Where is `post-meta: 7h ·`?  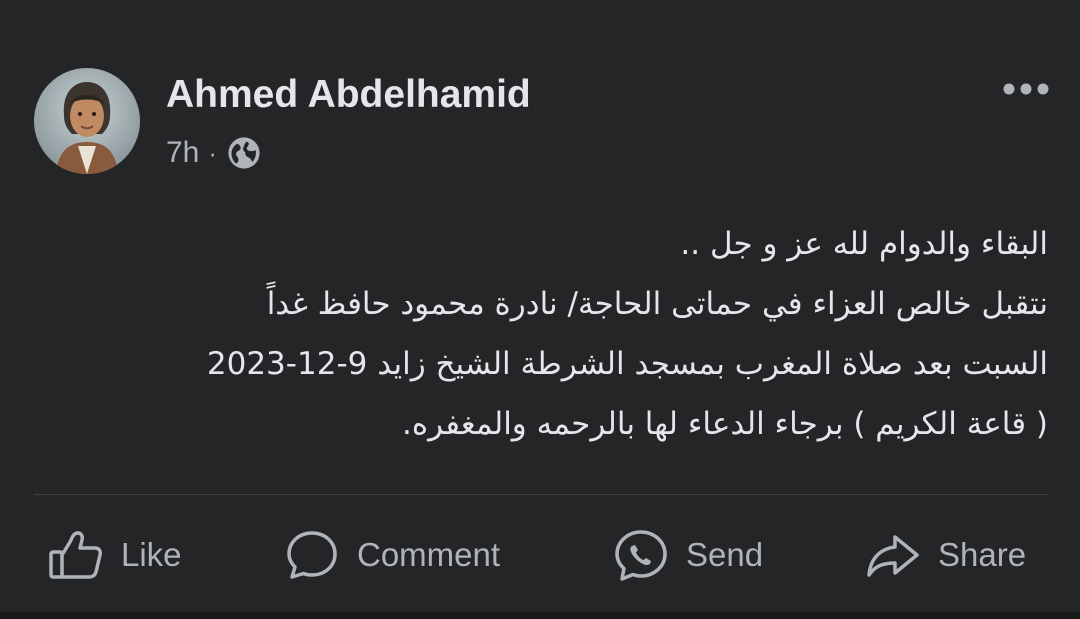 post-meta: 7h · is located at coordinates (213, 153).